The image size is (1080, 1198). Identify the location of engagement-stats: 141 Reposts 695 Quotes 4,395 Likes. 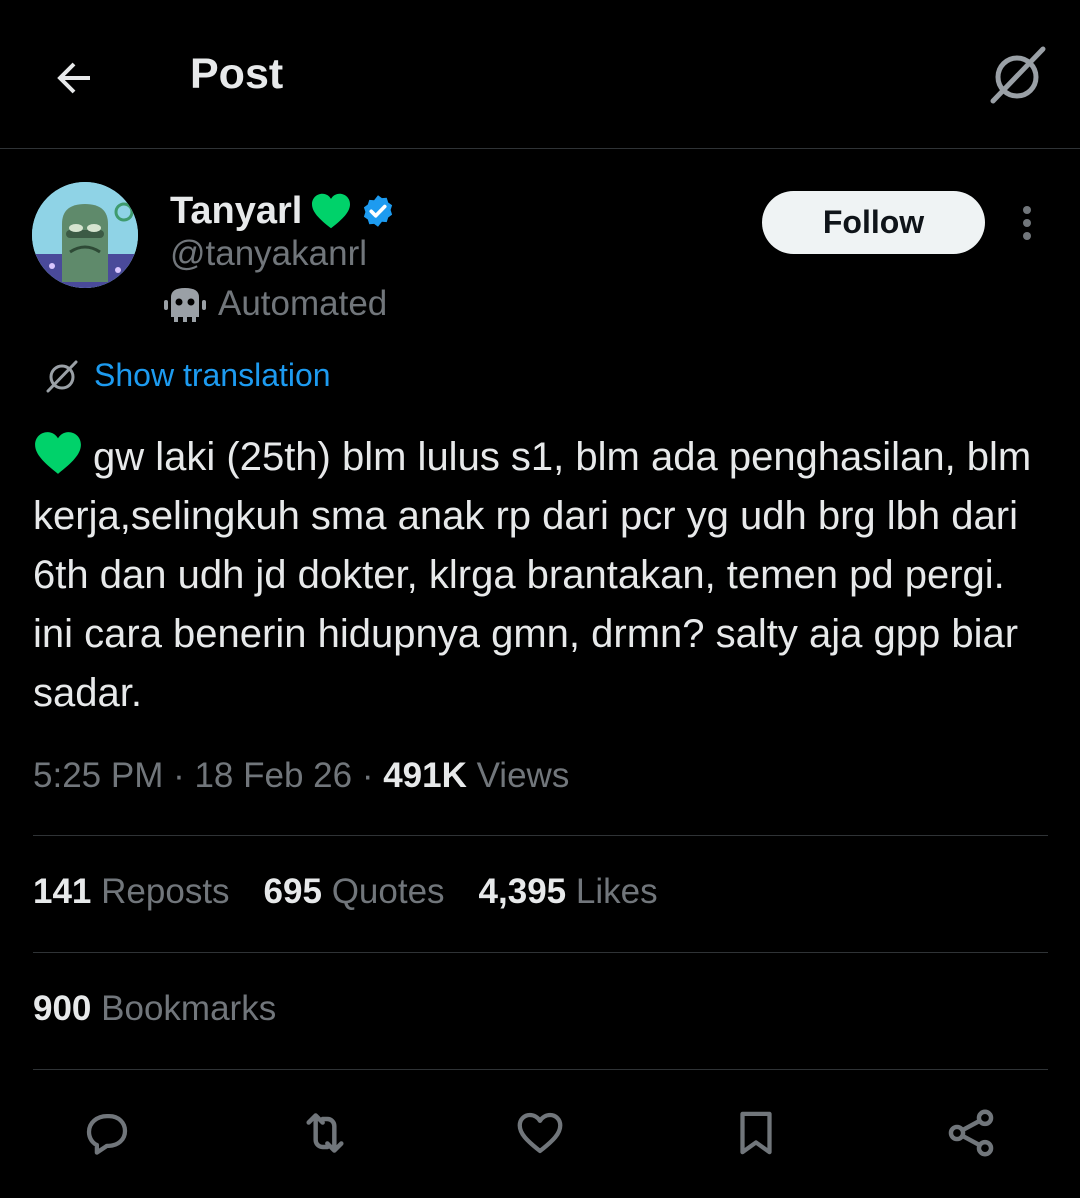
(345, 892).